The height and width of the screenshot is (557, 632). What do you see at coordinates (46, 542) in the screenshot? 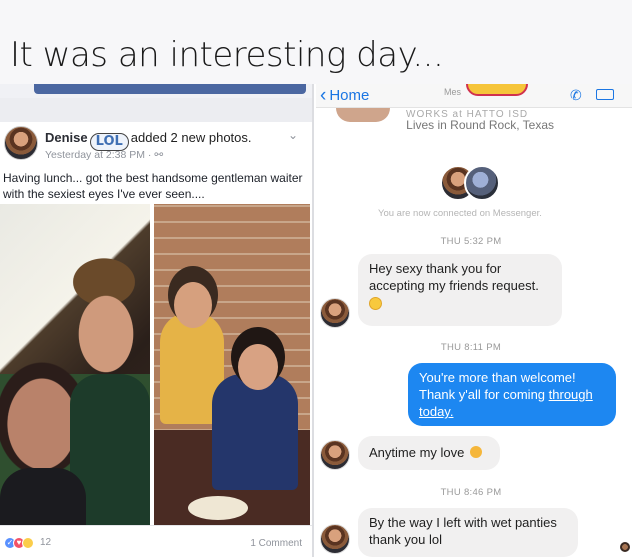
I see `reaction-count: 12` at bounding box center [46, 542].